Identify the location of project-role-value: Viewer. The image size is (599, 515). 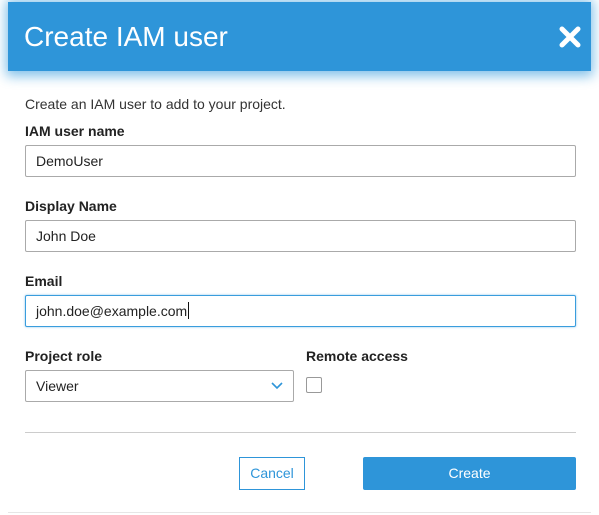
(57, 386).